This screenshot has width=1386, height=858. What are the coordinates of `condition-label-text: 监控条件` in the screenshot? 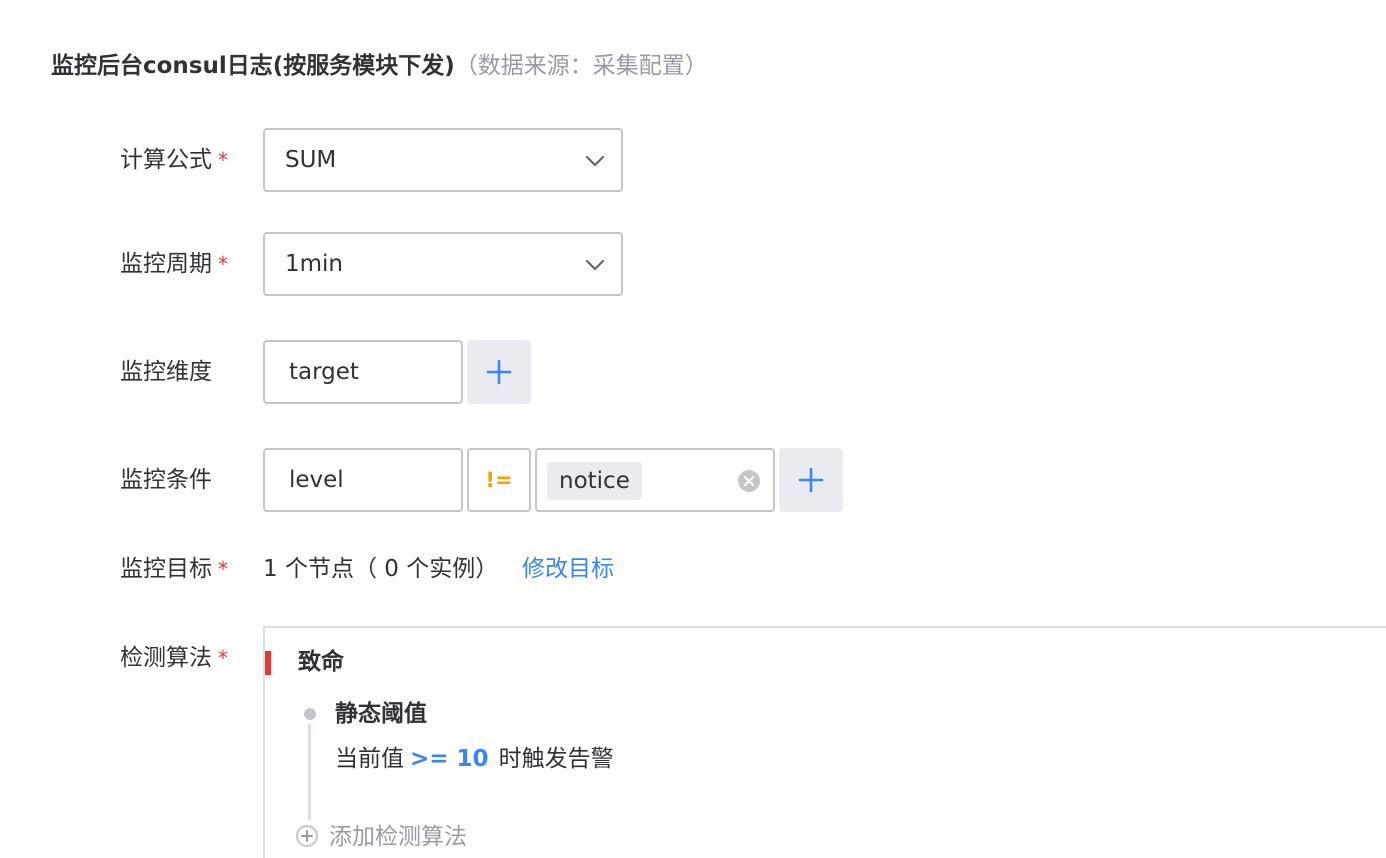 It's located at (166, 480).